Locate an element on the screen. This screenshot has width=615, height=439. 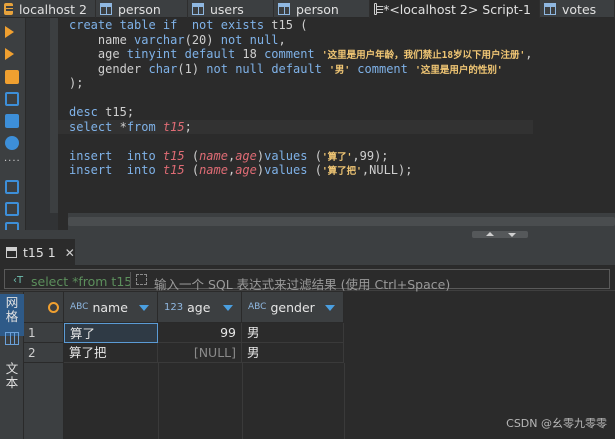
number-type-icon: 123 is located at coordinates (174, 307).